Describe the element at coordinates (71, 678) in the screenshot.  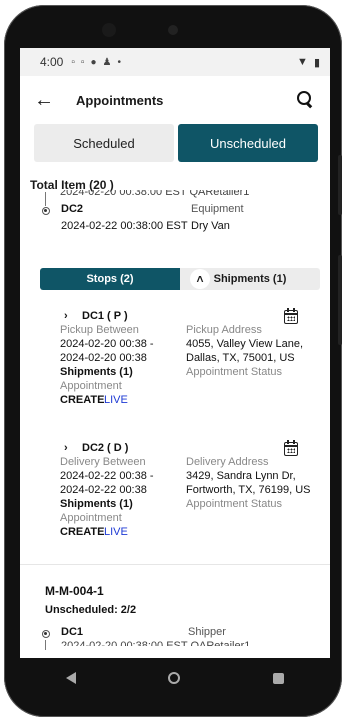
I see `nav-back-icon` at that location.